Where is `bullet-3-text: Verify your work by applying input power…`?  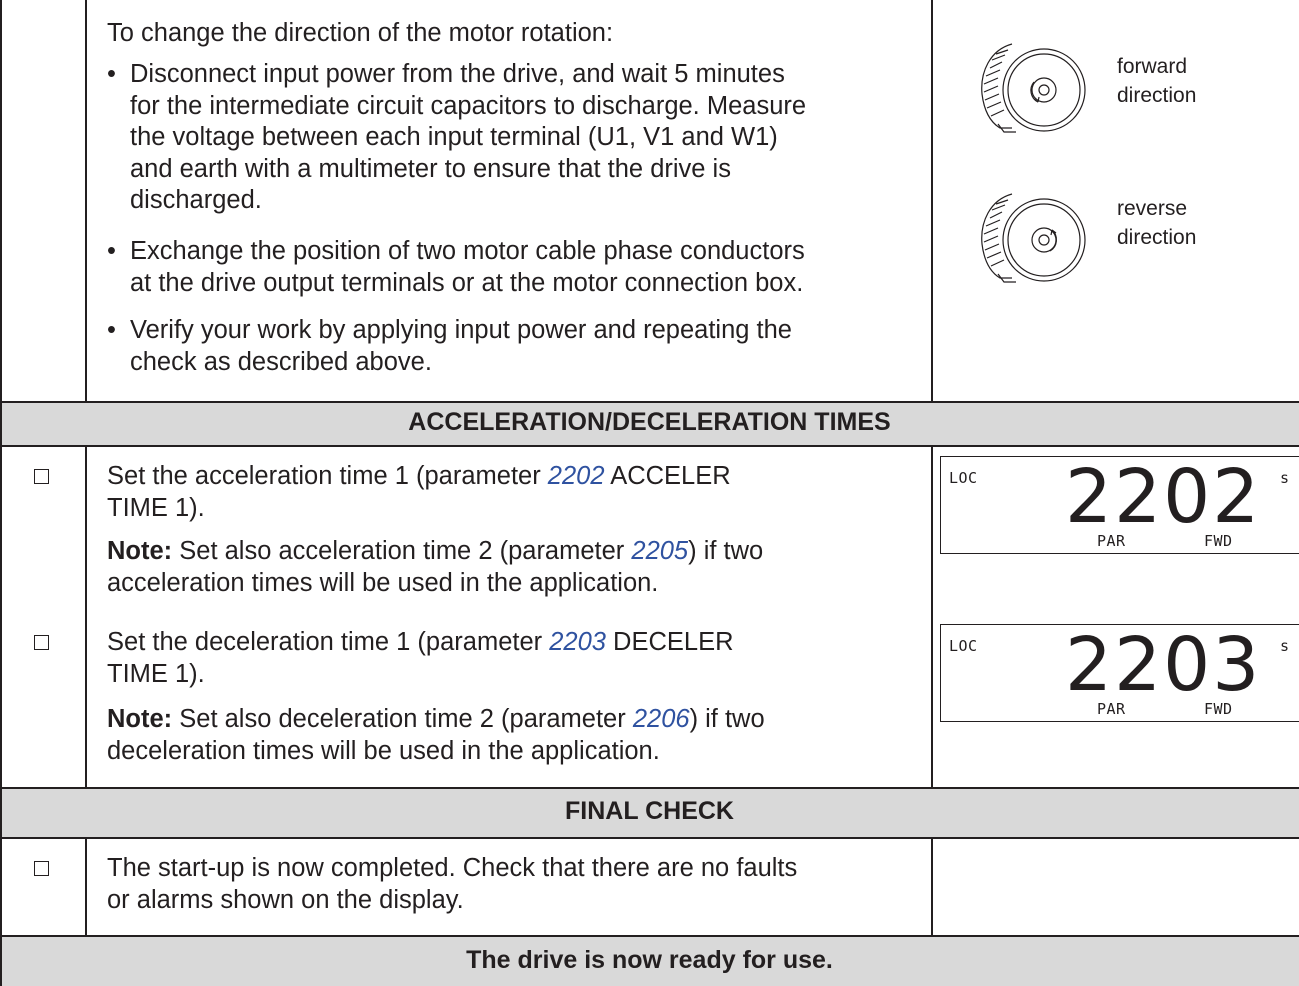 bullet-3-text: Verify your work by applying input power… is located at coordinates (461, 346).